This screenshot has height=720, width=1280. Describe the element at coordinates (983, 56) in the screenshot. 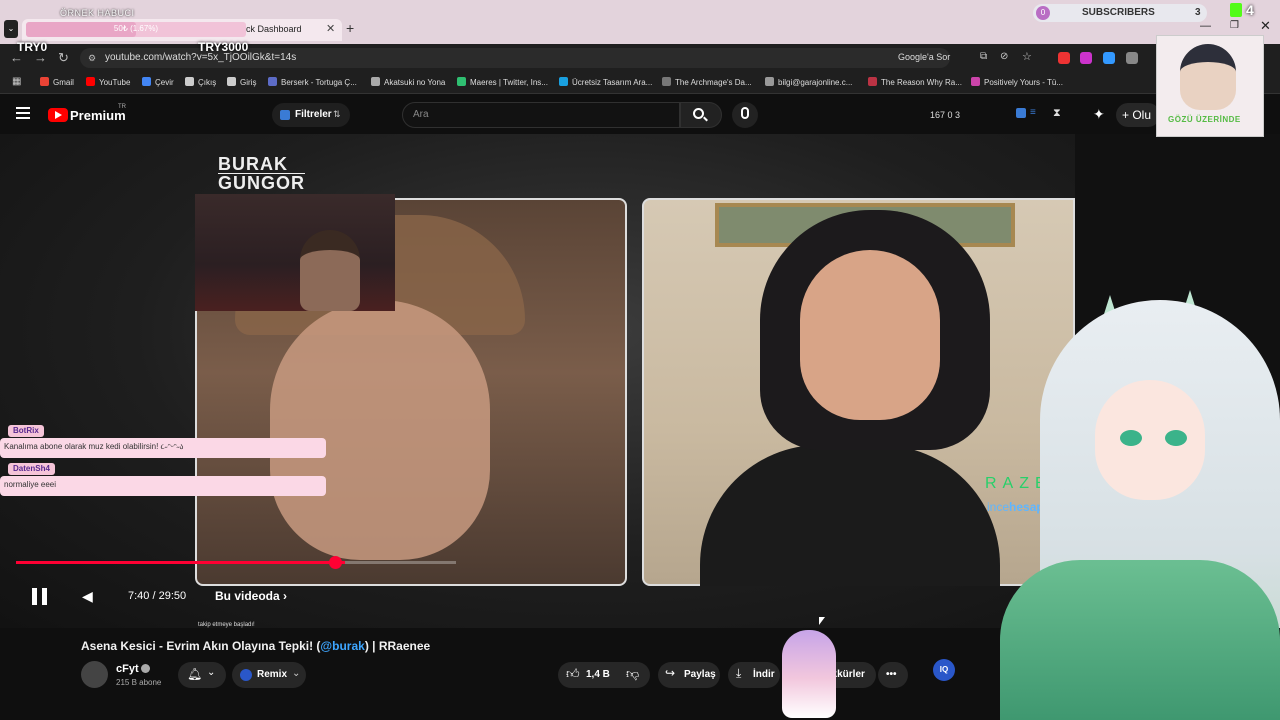

I see `cast-icon: ⧉` at that location.